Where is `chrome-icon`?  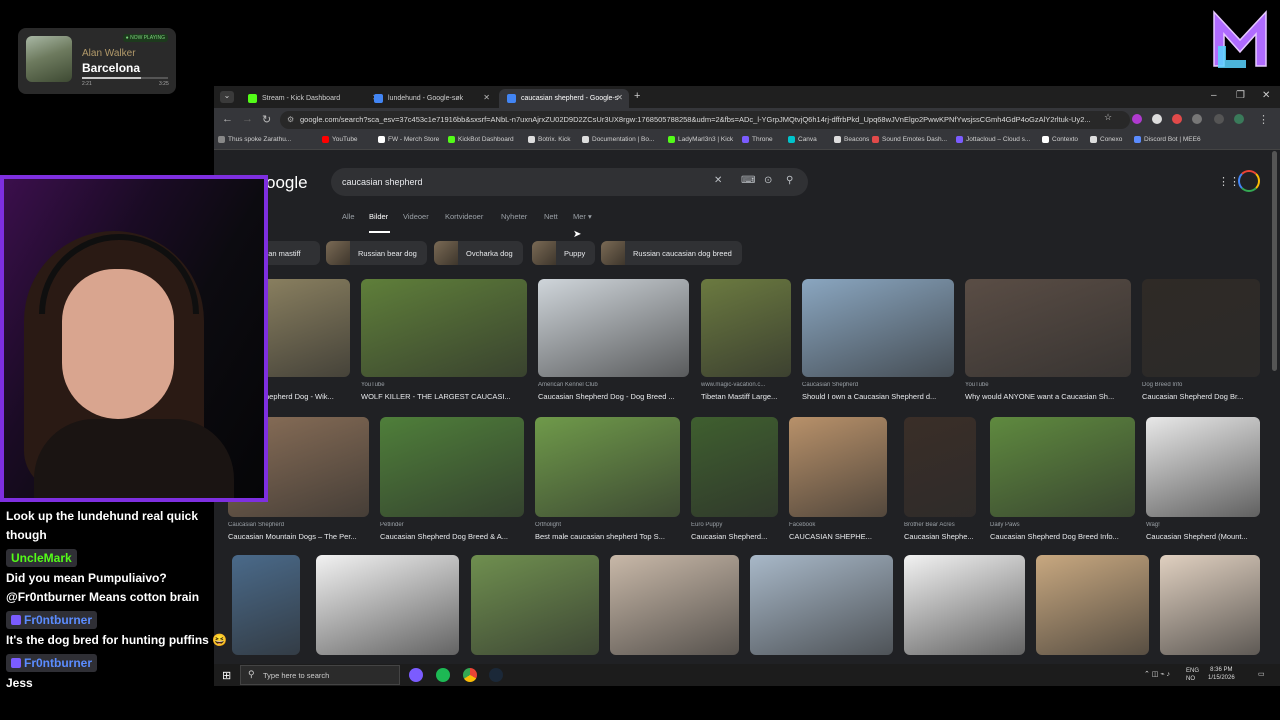 chrome-icon is located at coordinates (470, 675).